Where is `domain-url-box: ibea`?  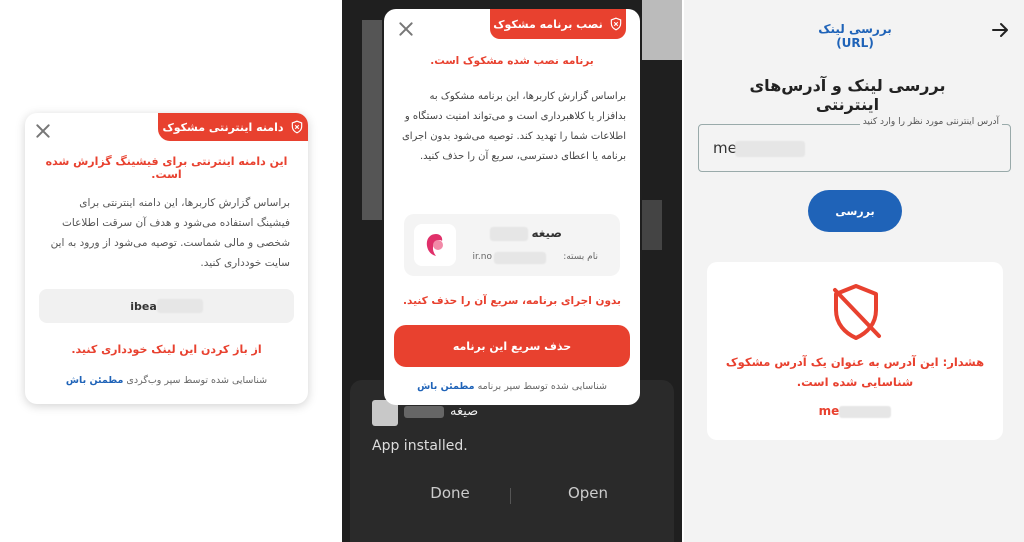
domain-url-box: ibea is located at coordinates (166, 306).